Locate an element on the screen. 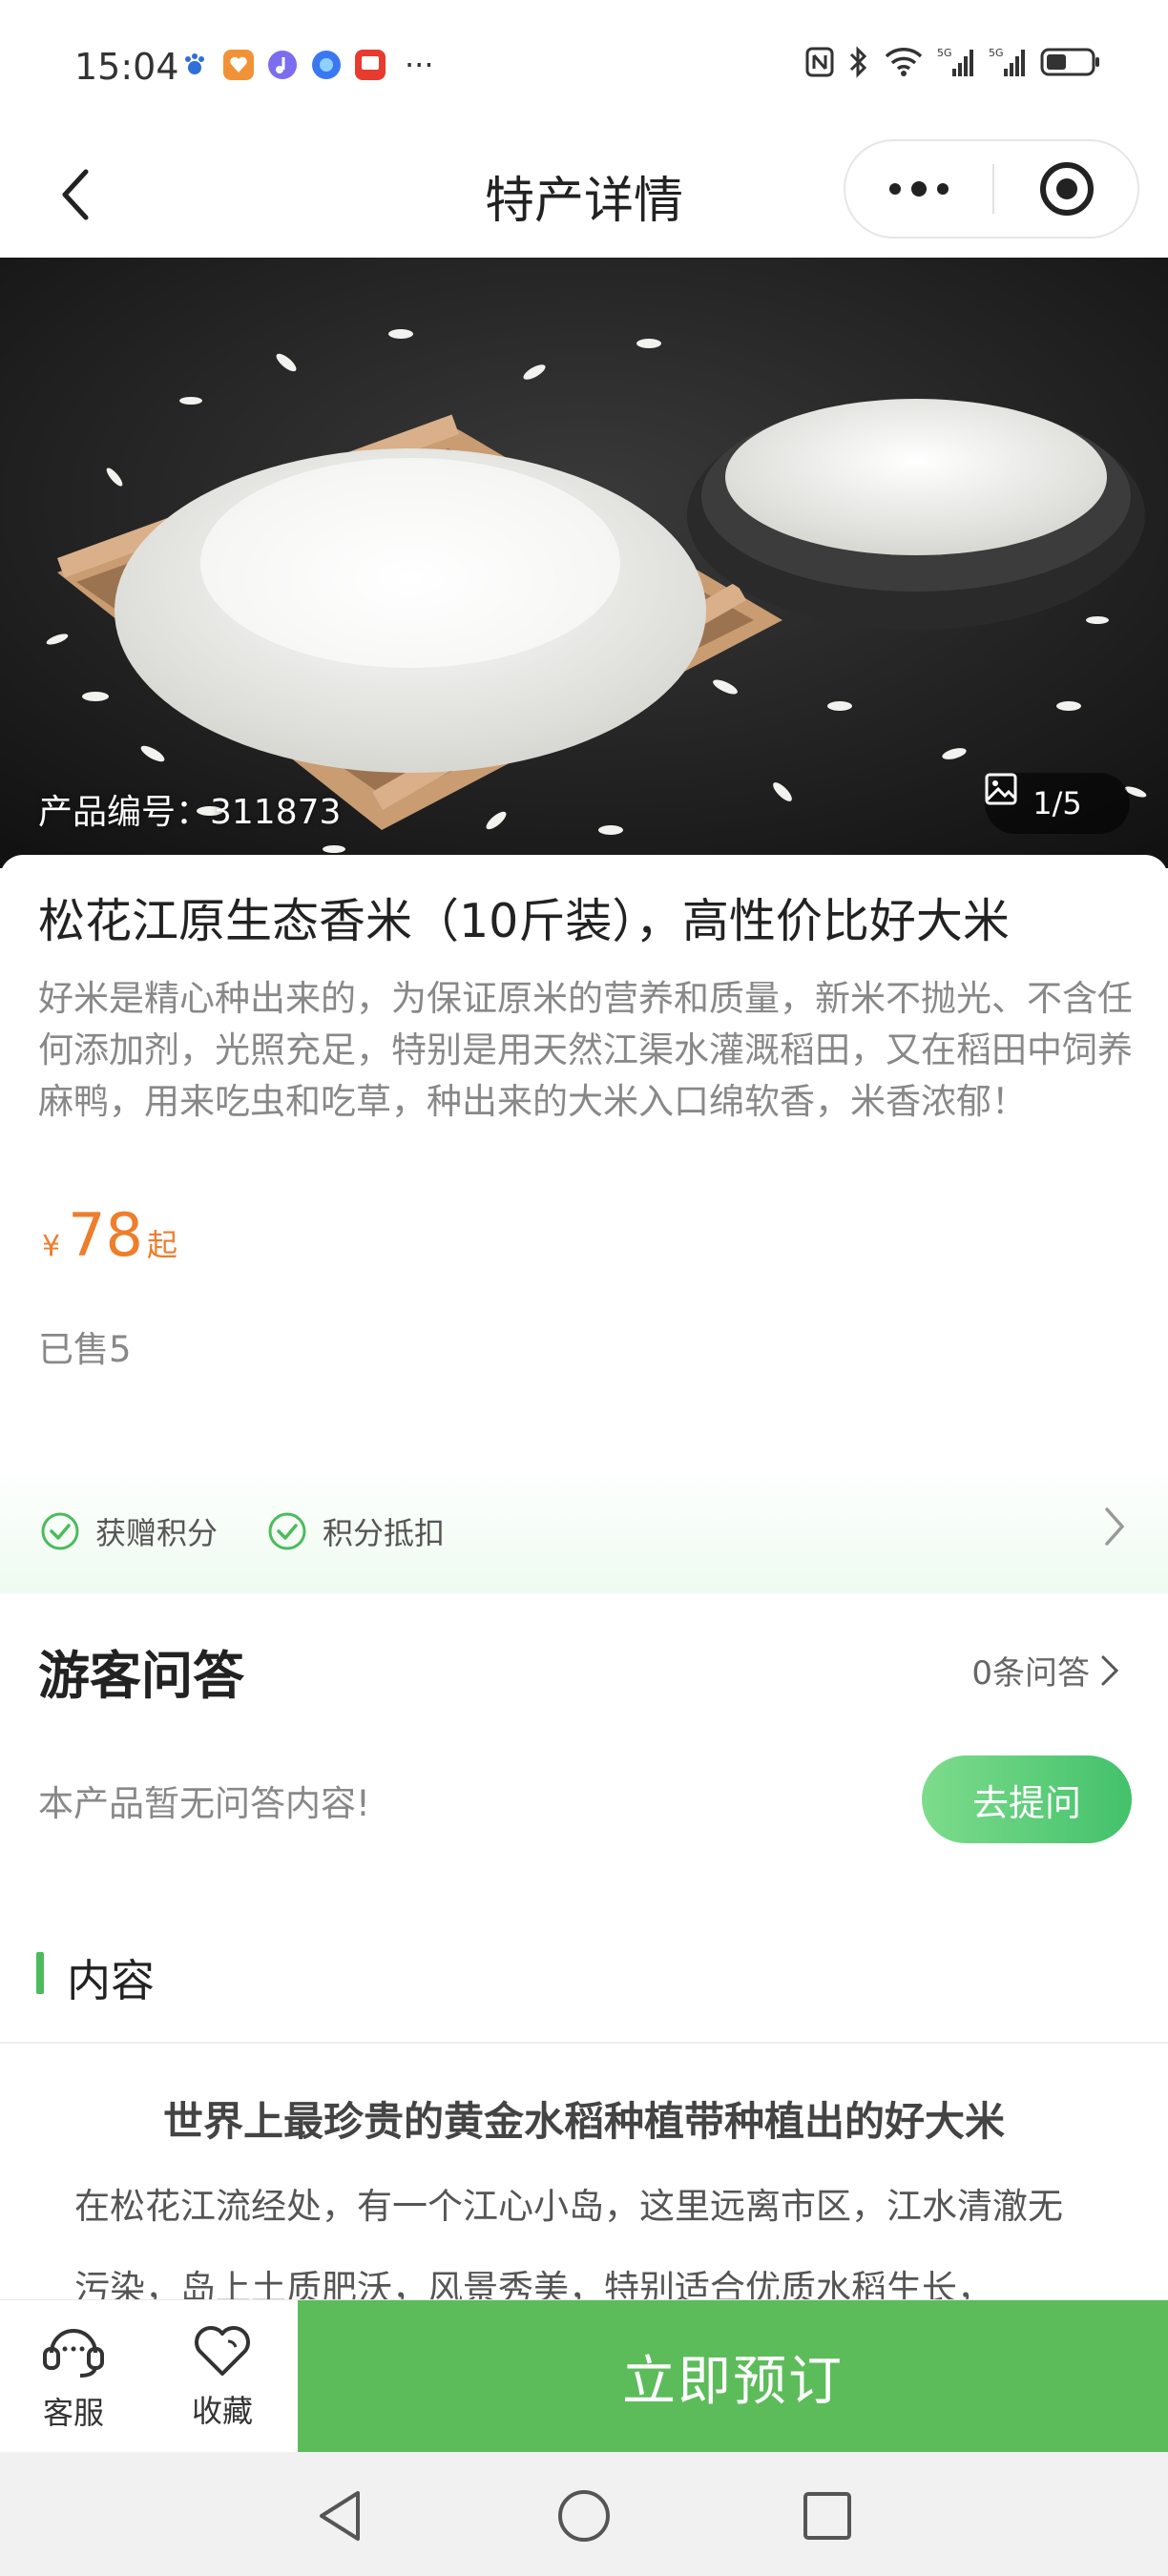 The height and width of the screenshot is (2576, 1168). favorite-button: 收藏 is located at coordinates (223, 2376).